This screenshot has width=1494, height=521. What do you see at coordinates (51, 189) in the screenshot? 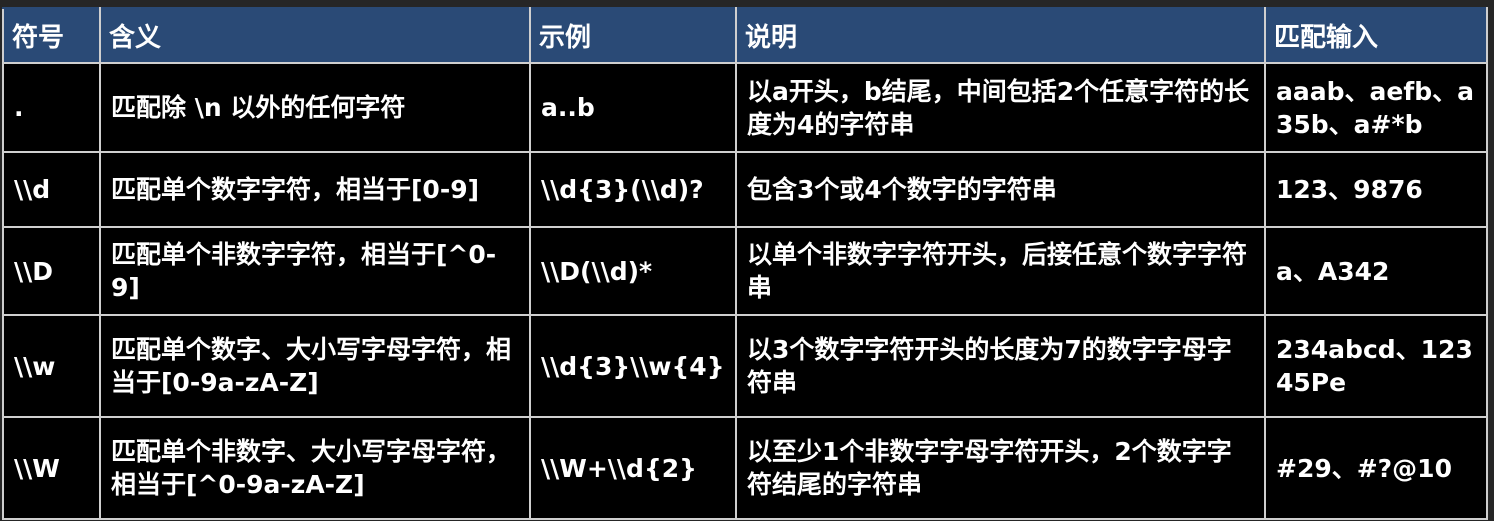
I see `cell-symbol: \\d` at bounding box center [51, 189].